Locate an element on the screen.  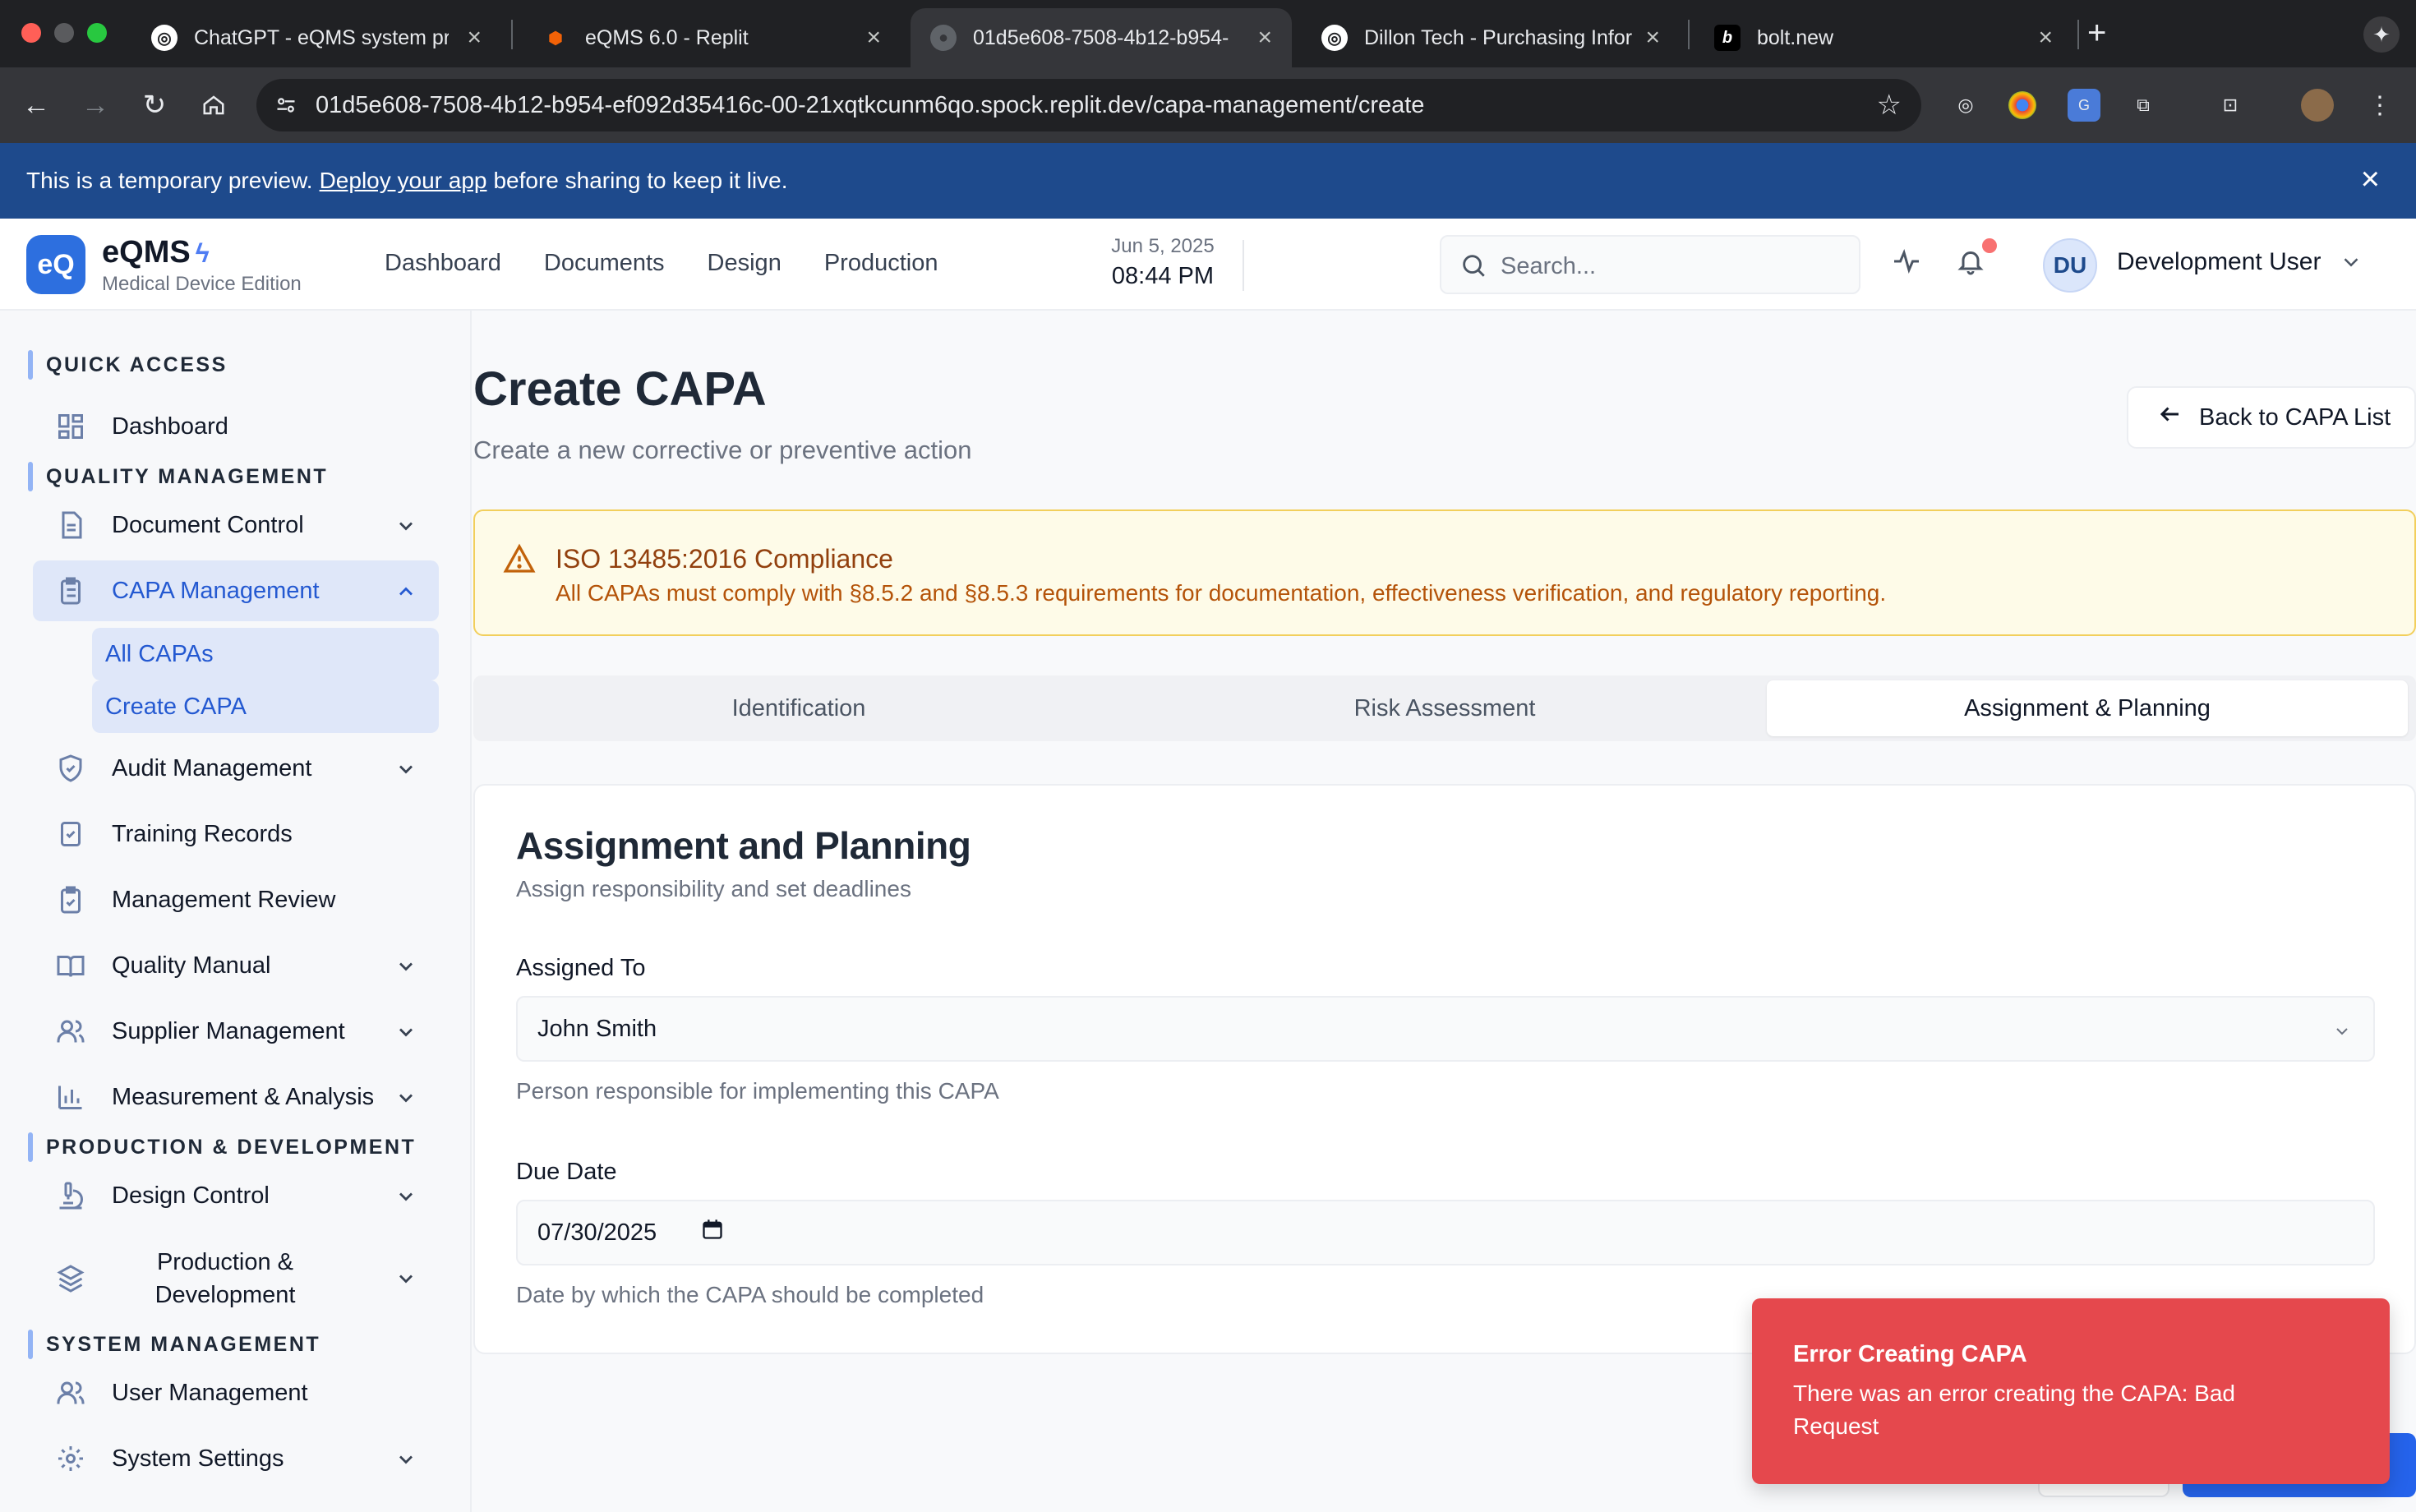
label-line-2: Development is located at coordinates (225, 1295).